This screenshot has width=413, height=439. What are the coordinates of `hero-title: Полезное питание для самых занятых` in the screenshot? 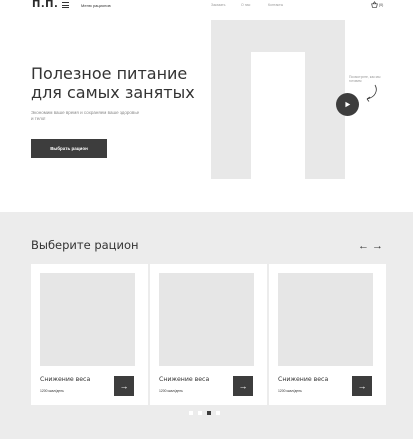 It's located at (113, 83).